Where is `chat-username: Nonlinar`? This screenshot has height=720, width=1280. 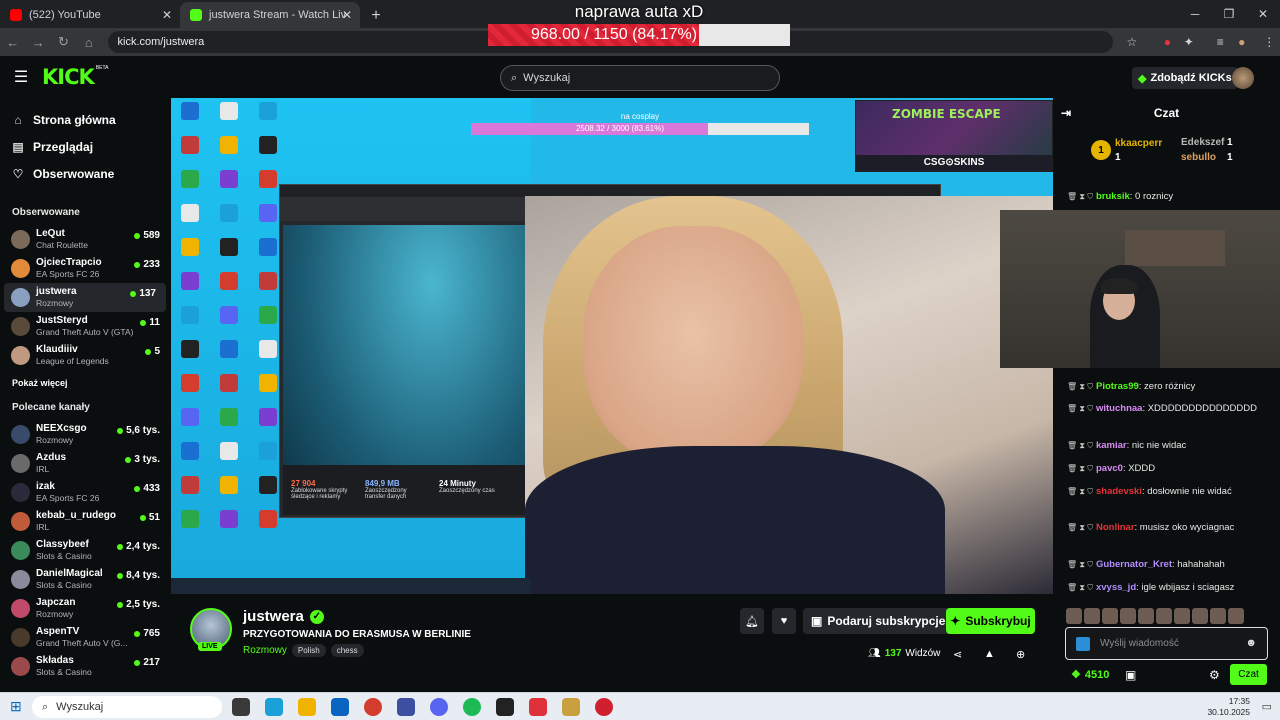 chat-username: Nonlinar is located at coordinates (1115, 527).